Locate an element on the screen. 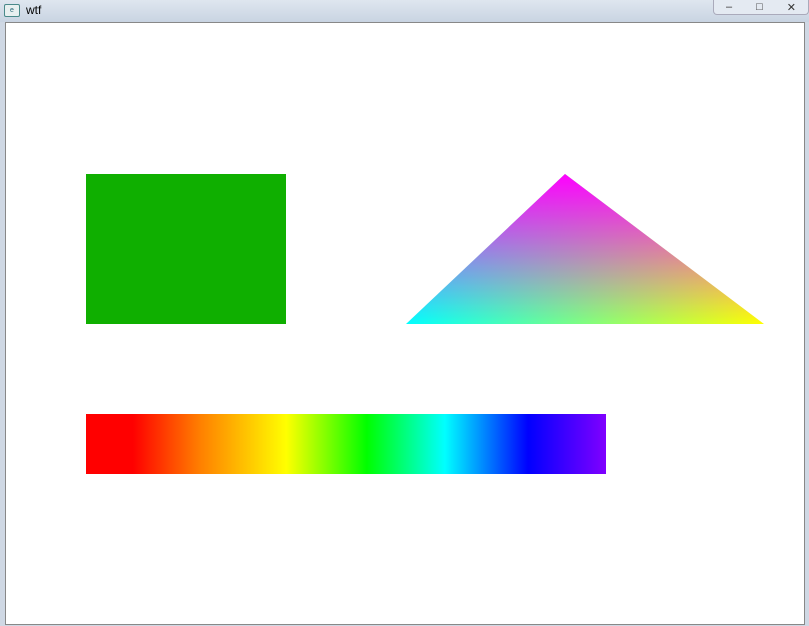 The image size is (809, 626). maximize-button: □ is located at coordinates (759, 7).